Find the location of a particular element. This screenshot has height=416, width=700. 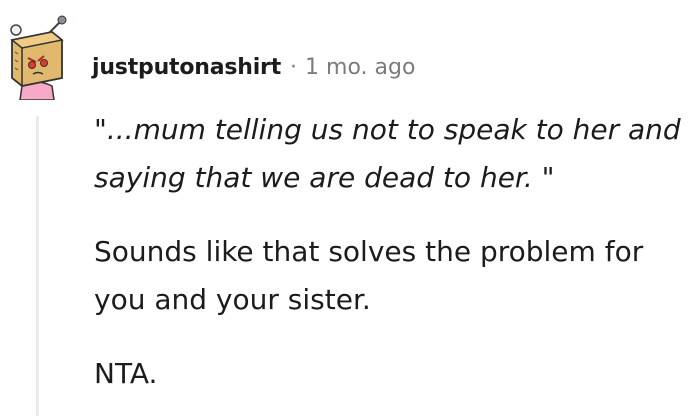

thread-collapse-line is located at coordinates (37, 266).